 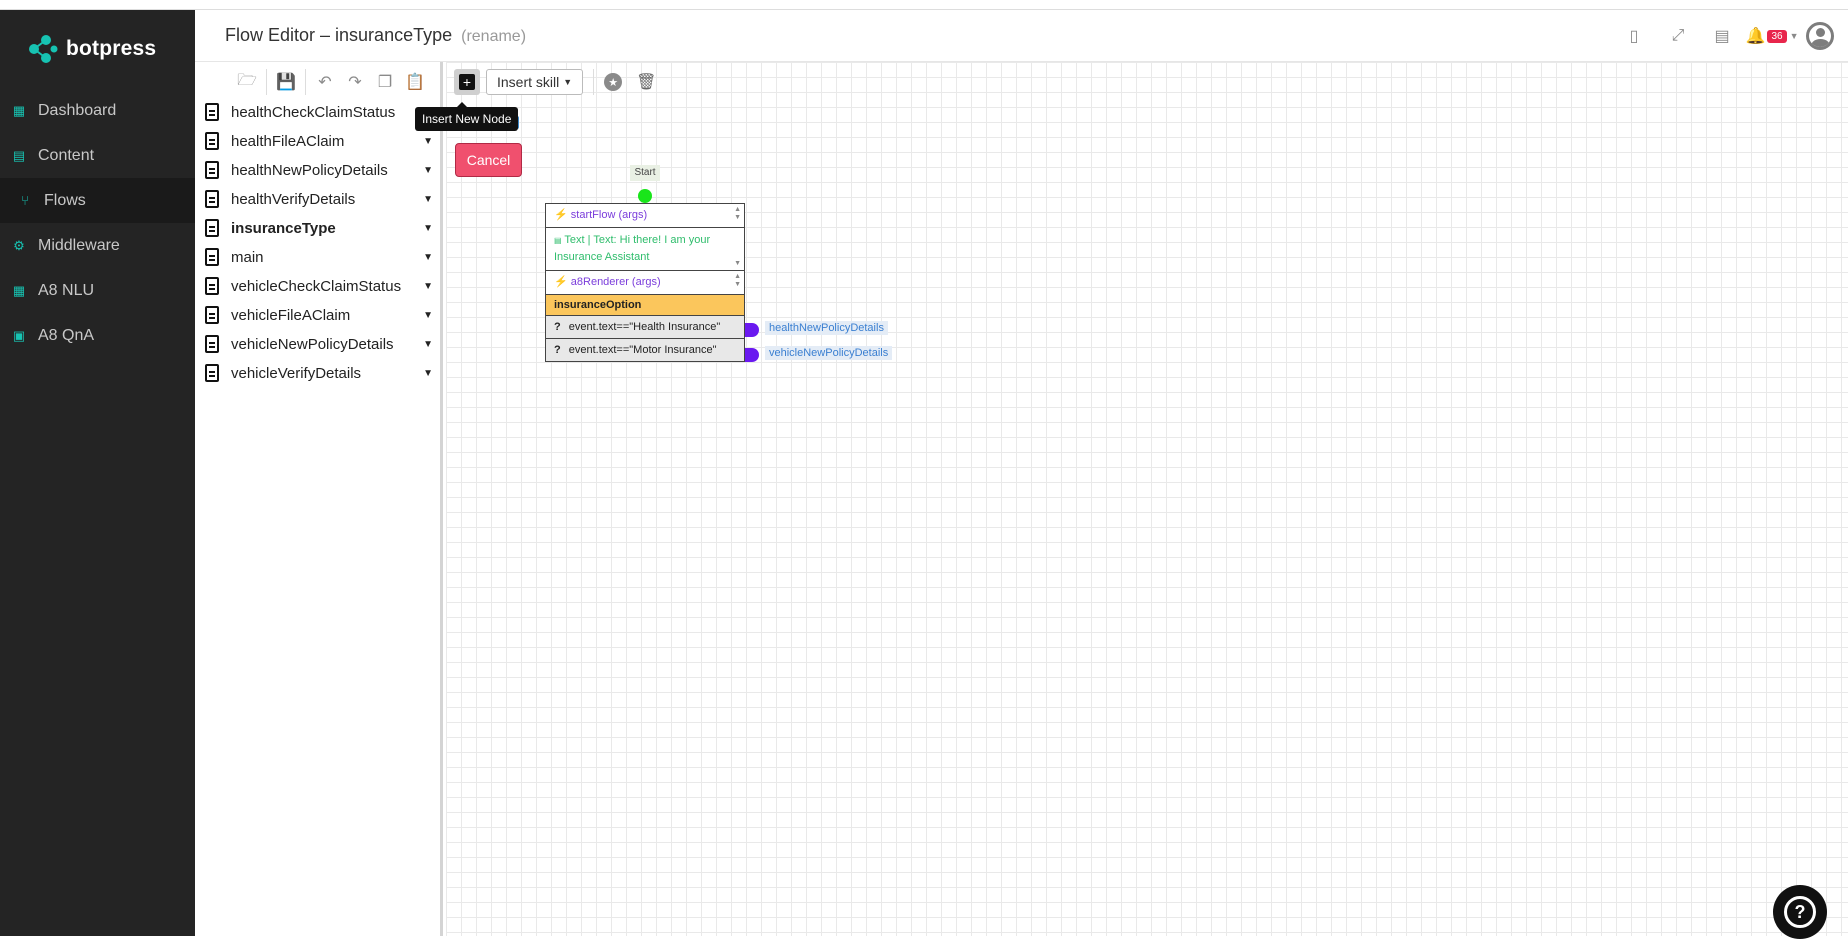 I want to click on plus-icon: +, so click(x=467, y=82).